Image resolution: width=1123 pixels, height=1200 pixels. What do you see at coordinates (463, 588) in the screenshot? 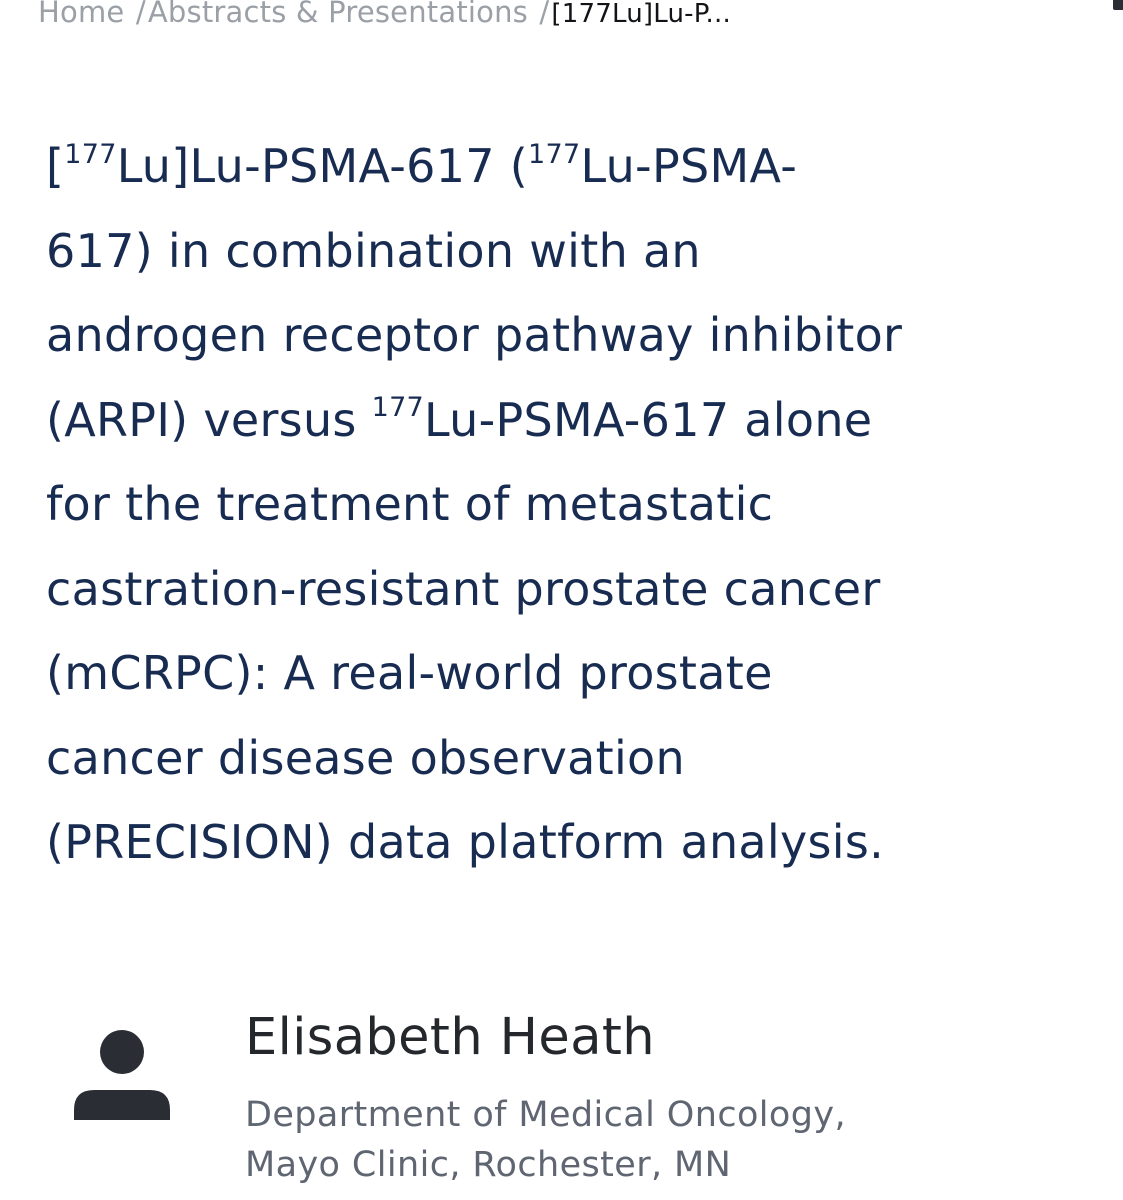
I see `title-text: castration-resistant prostate cancer` at bounding box center [463, 588].